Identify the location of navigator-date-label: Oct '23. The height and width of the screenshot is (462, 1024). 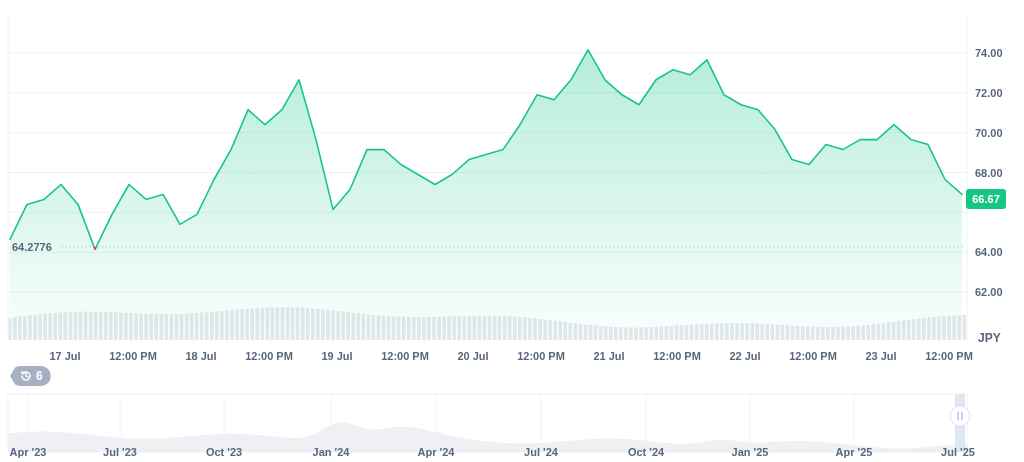
(224, 452).